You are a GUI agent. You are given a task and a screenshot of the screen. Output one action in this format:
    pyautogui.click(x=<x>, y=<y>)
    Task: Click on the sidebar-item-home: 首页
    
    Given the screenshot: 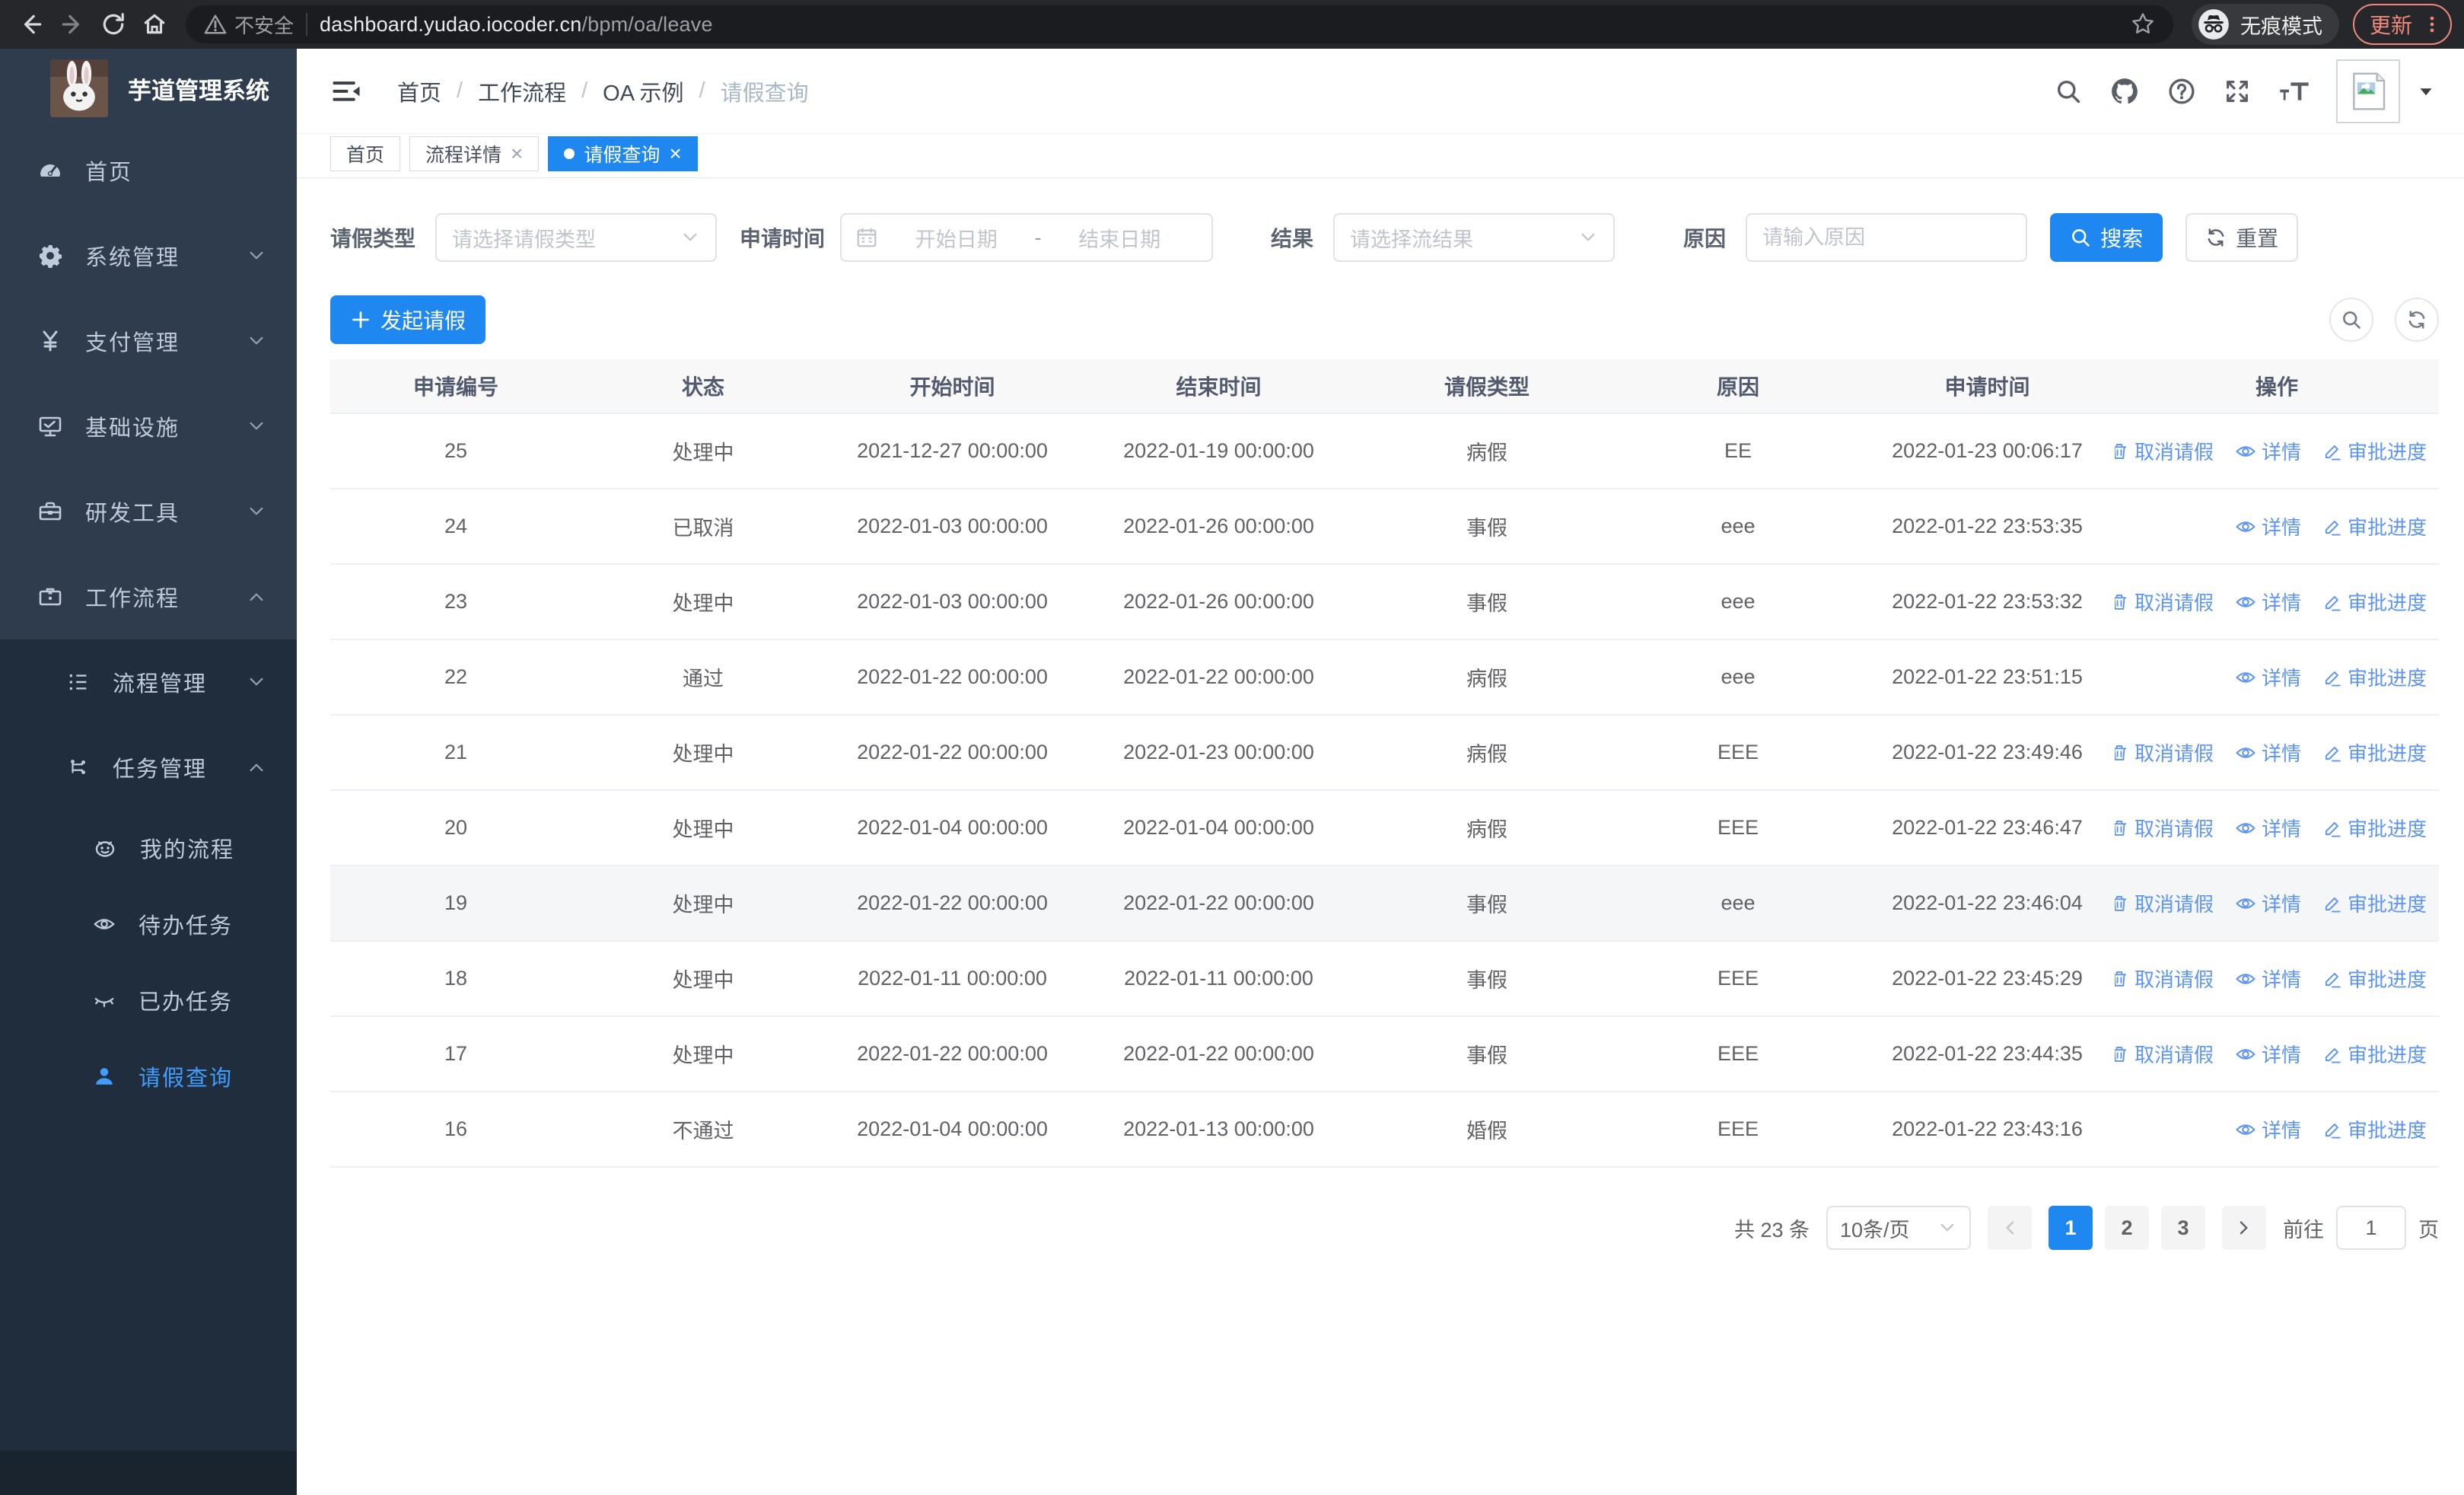 What is the action you would take?
    pyautogui.click(x=148, y=171)
    